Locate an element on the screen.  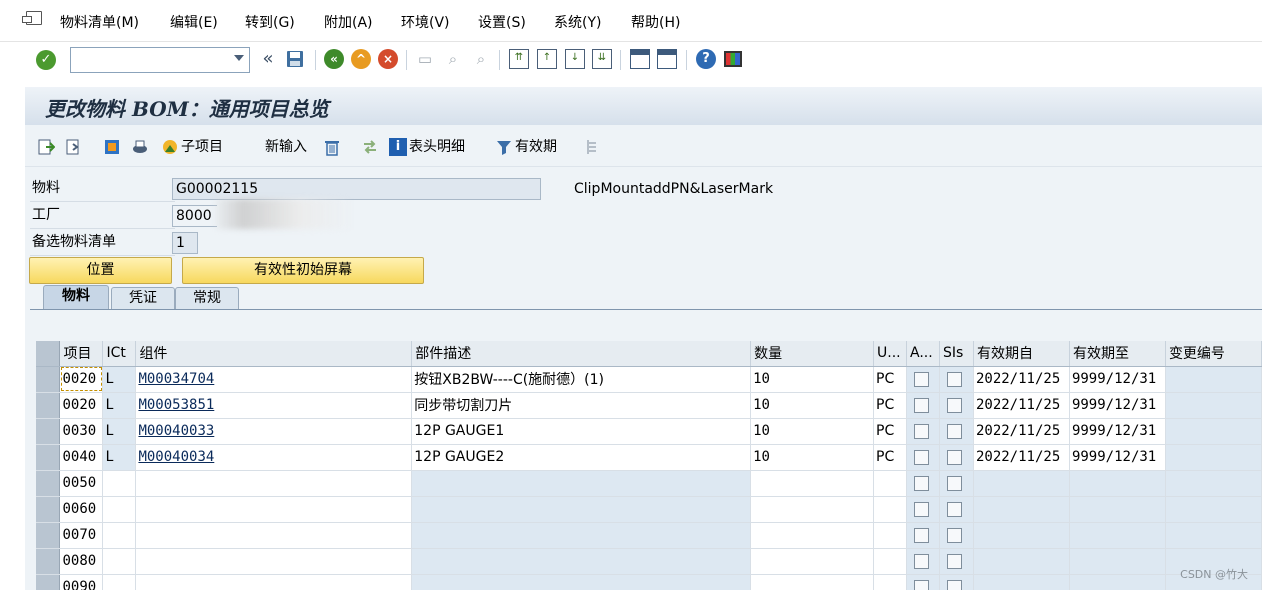
help-icon: ? is located at coordinates (706, 59).